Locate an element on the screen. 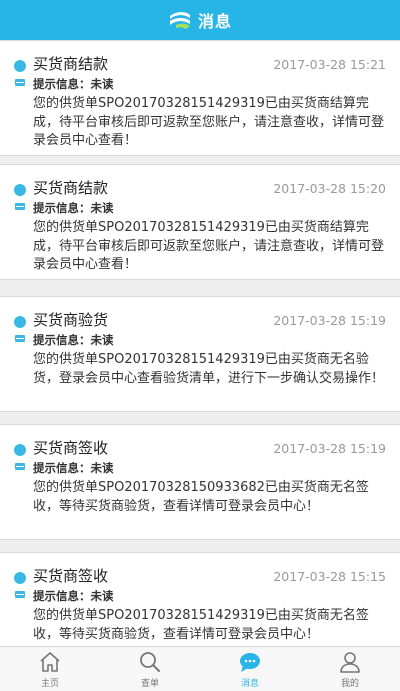 This screenshot has height=691, width=400. tab-search: 查单 is located at coordinates (150, 669).